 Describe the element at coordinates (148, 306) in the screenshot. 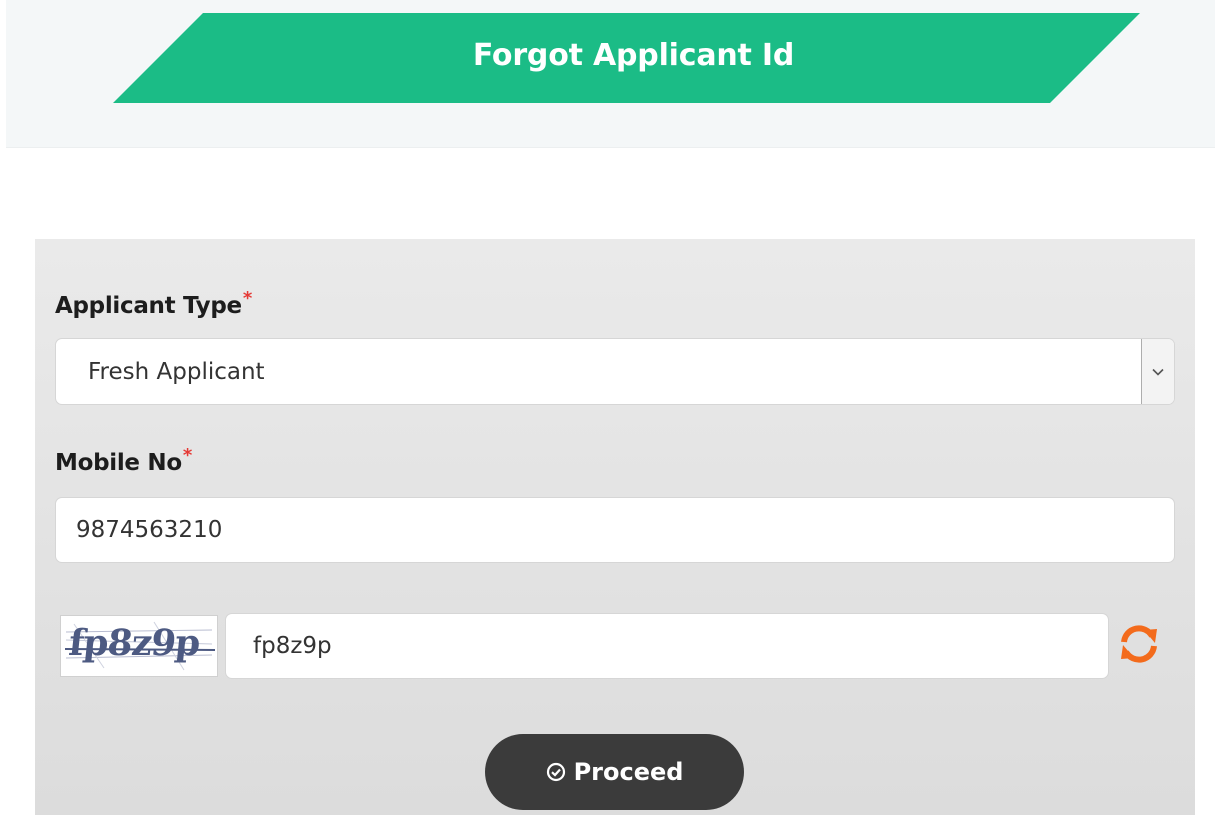

I see `applicant-type-label-text: Applicant Type` at that location.